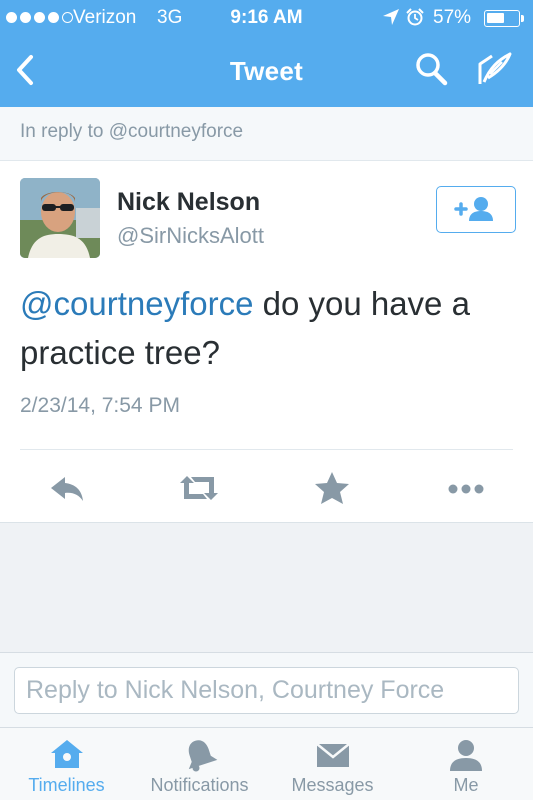  I want to click on battery-icon, so click(504, 18).